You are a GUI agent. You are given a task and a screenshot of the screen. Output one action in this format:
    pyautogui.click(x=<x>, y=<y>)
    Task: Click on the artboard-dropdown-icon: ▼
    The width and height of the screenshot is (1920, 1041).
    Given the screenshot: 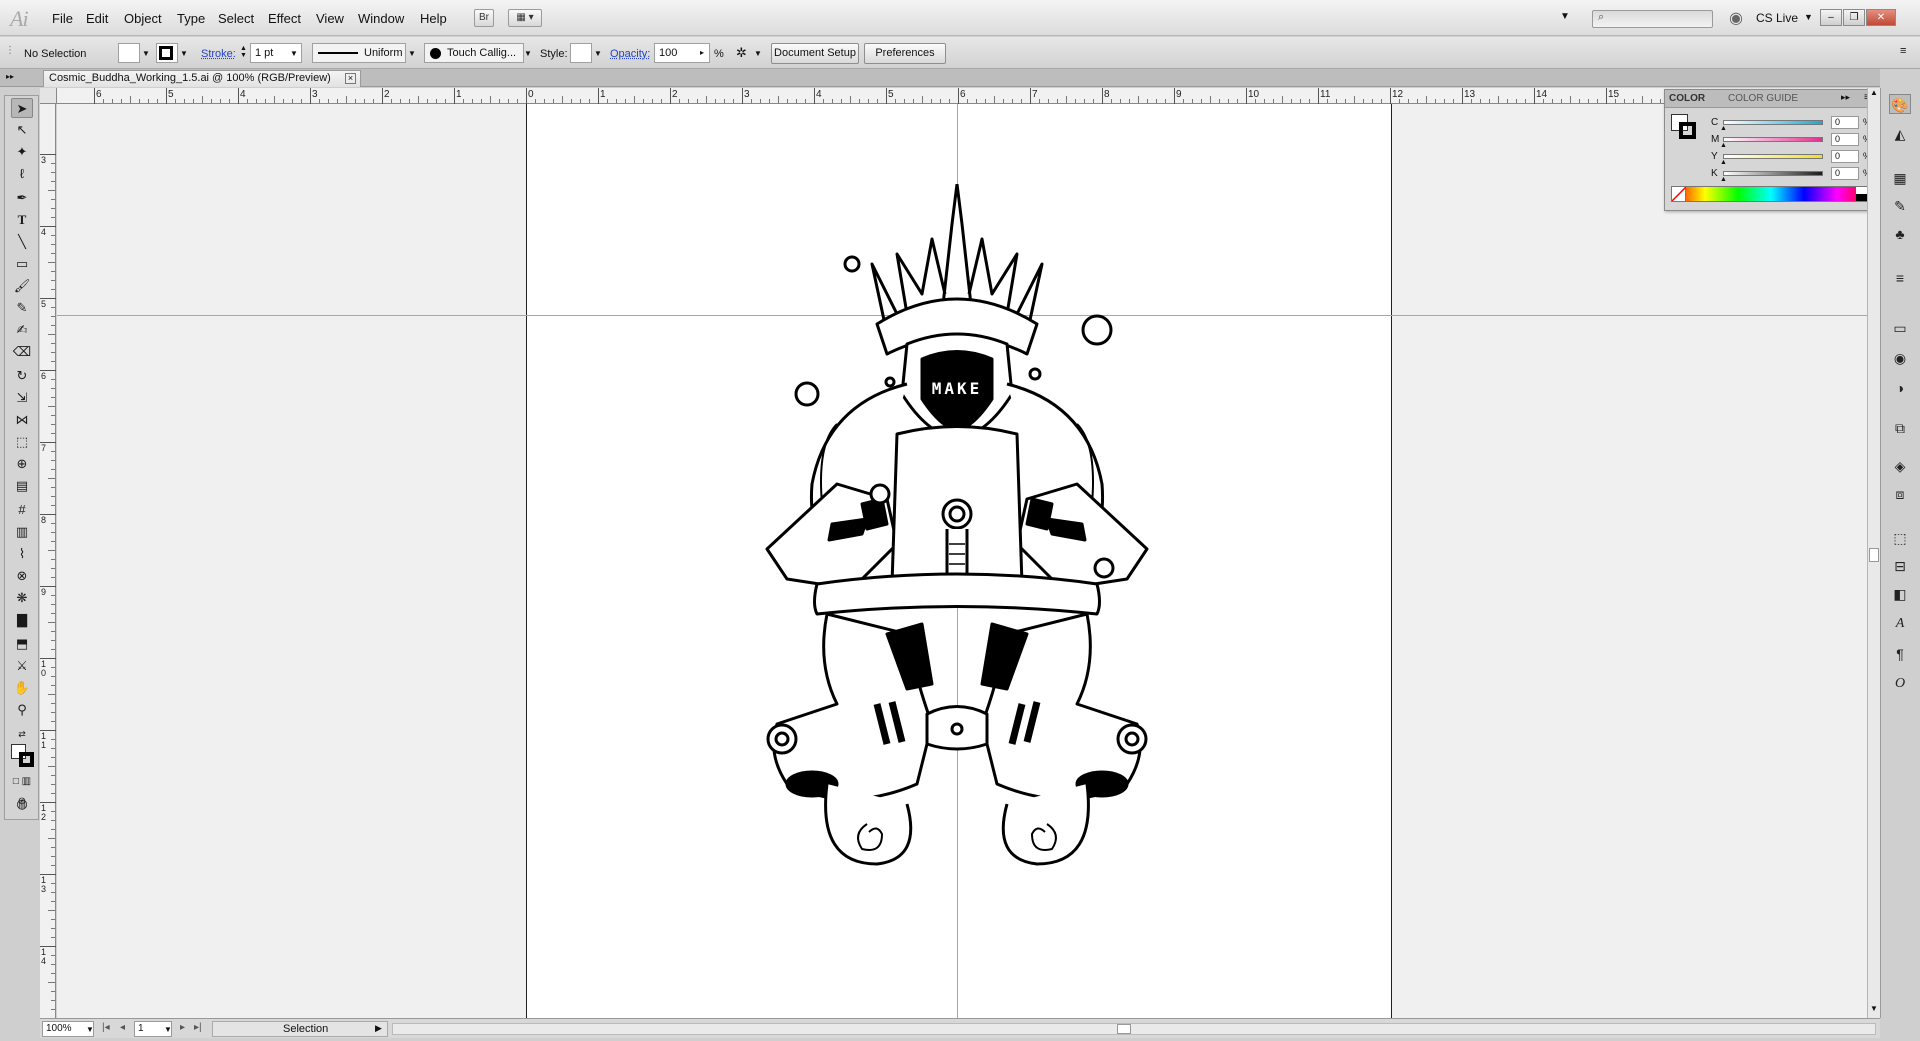 What is the action you would take?
    pyautogui.click(x=168, y=1029)
    